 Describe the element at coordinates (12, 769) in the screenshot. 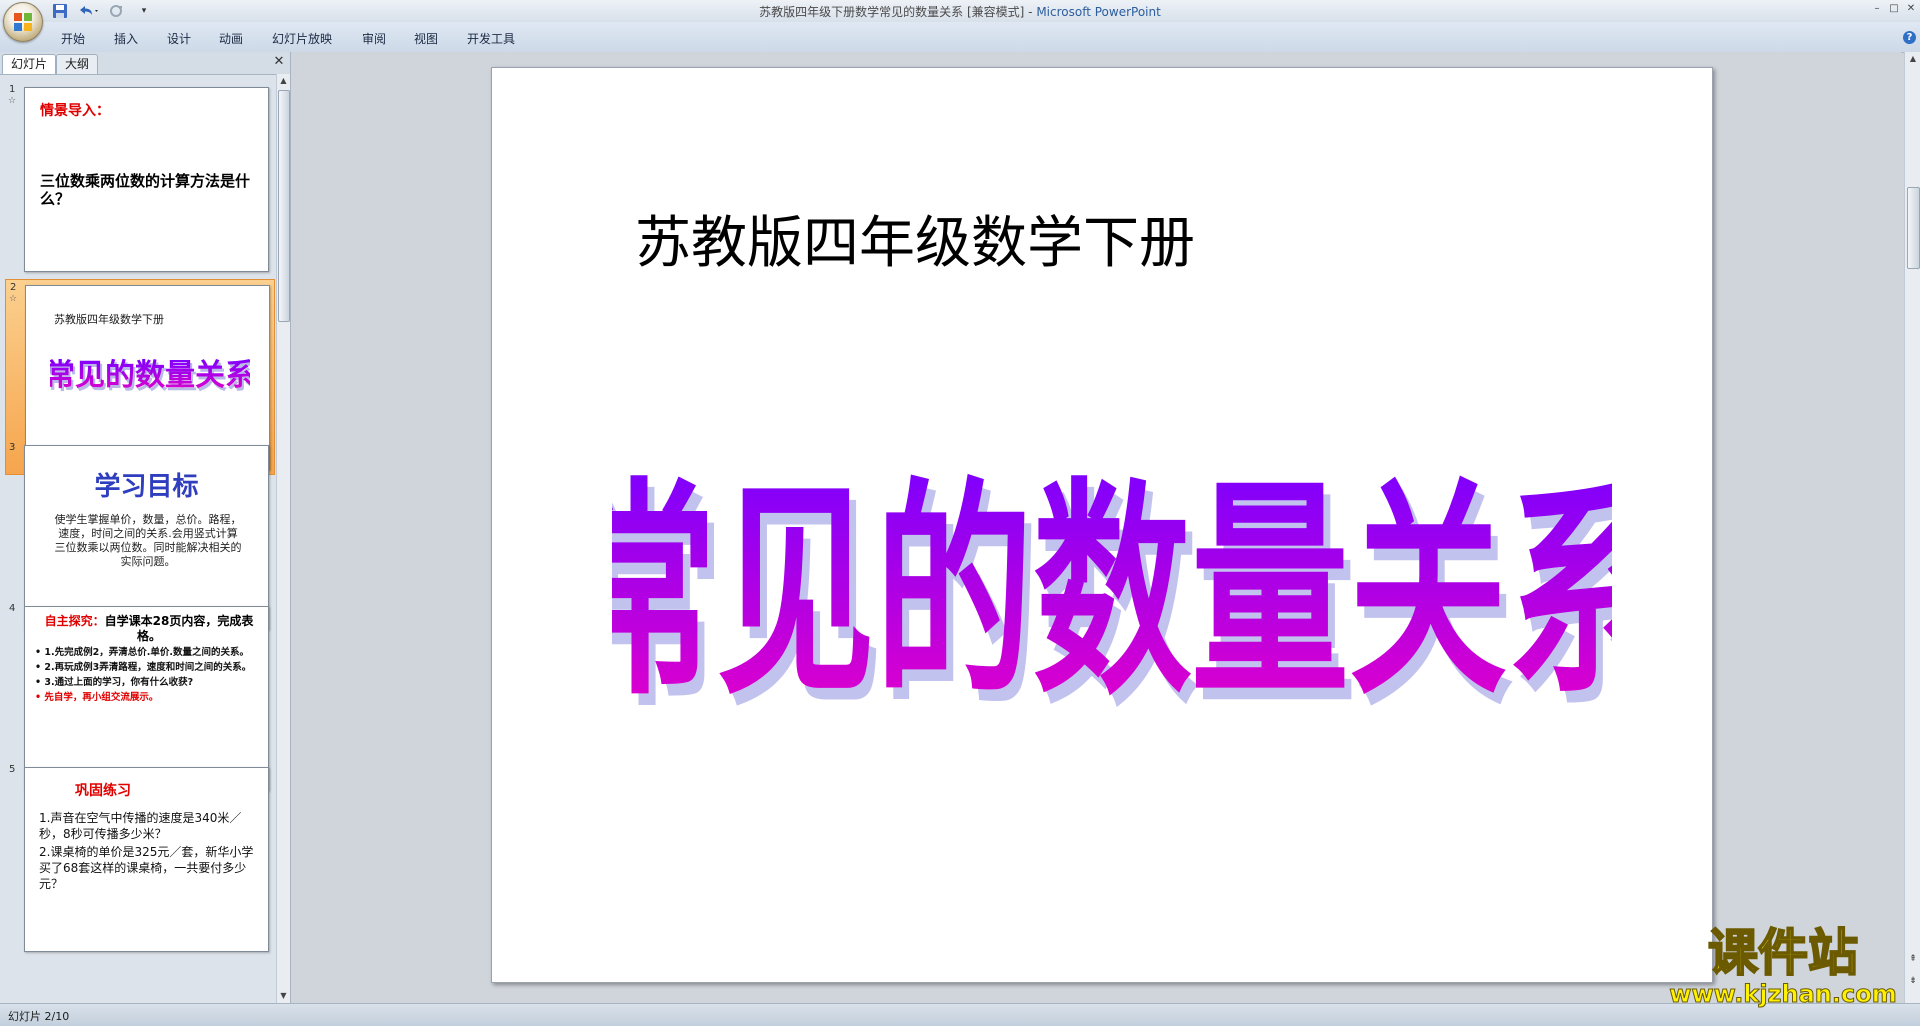

I see `slide-number: 5` at that location.